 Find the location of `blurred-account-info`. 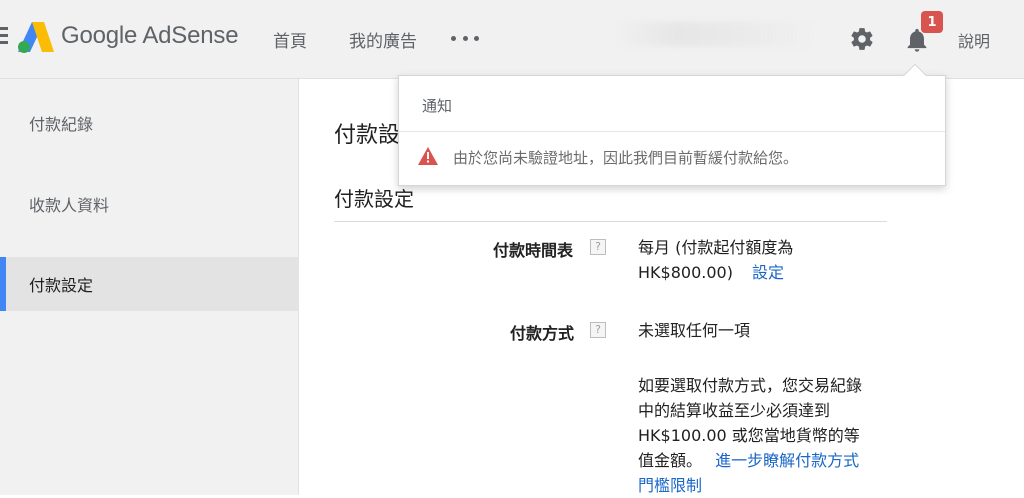

blurred-account-info is located at coordinates (715, 34).